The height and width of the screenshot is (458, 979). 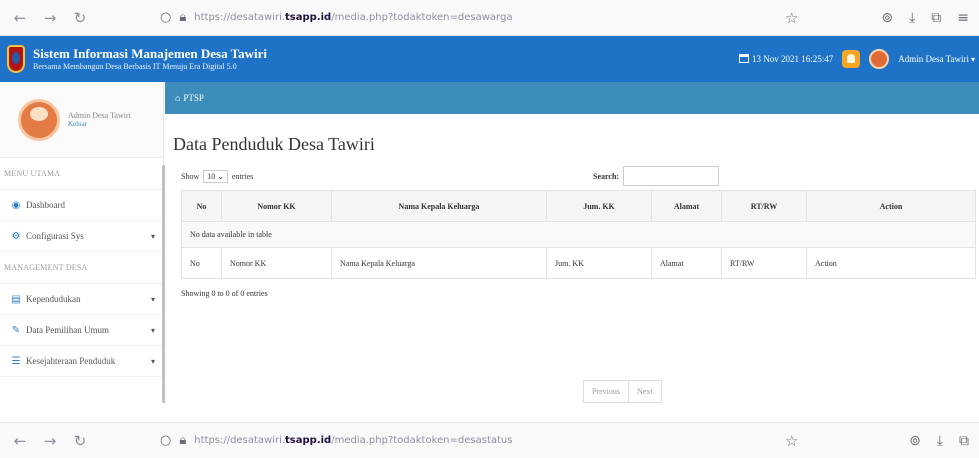 What do you see at coordinates (16, 361) in the screenshot?
I see `list-icon: ☰` at bounding box center [16, 361].